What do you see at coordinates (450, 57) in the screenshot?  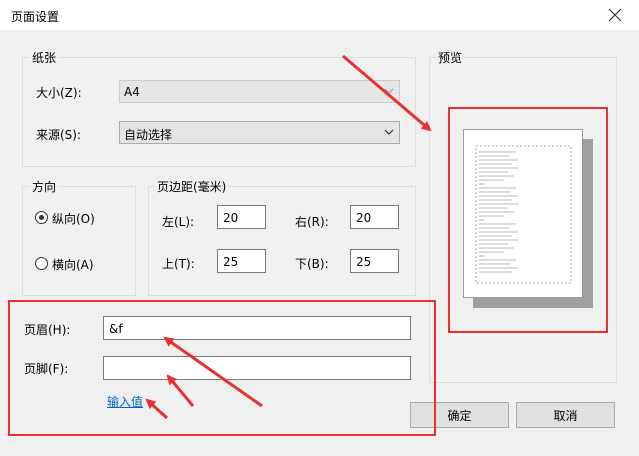 I see `preview-group-label: 预览` at bounding box center [450, 57].